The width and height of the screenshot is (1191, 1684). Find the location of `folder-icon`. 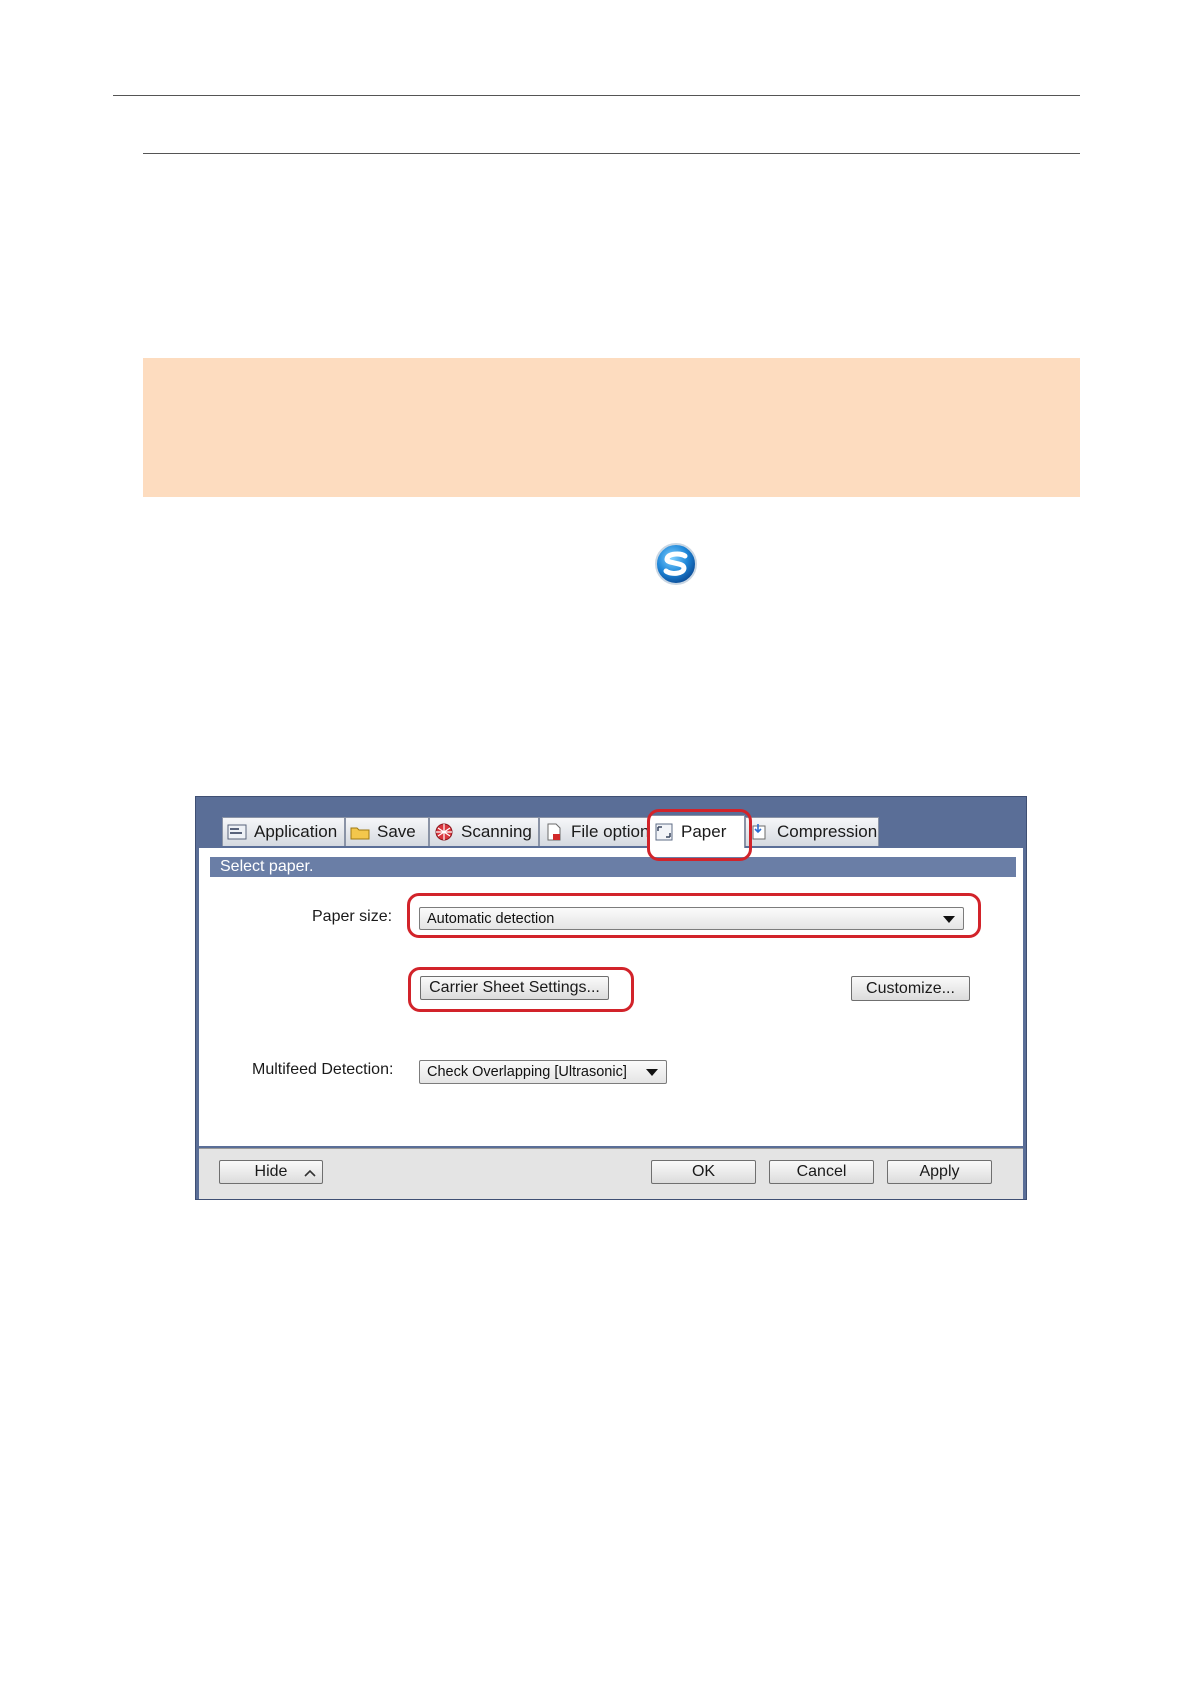

folder-icon is located at coordinates (360, 833).